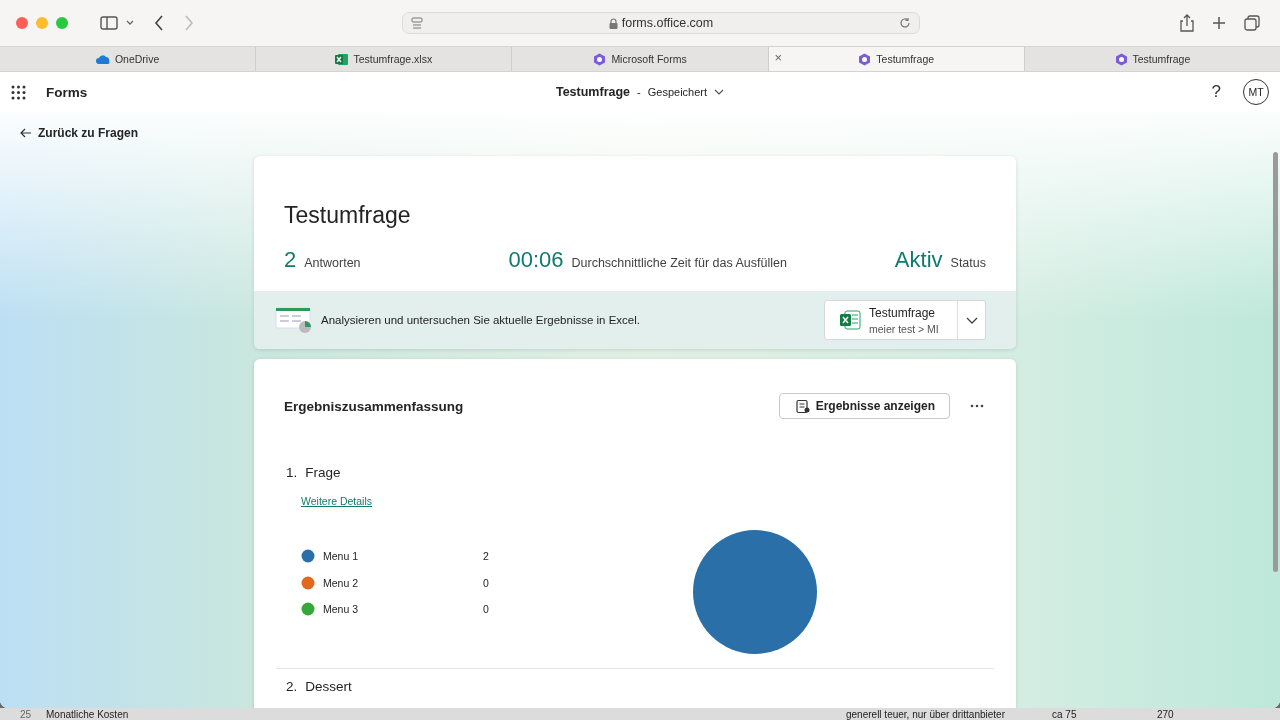 The image size is (1280, 720). What do you see at coordinates (159, 23) in the screenshot?
I see `back-icon` at bounding box center [159, 23].